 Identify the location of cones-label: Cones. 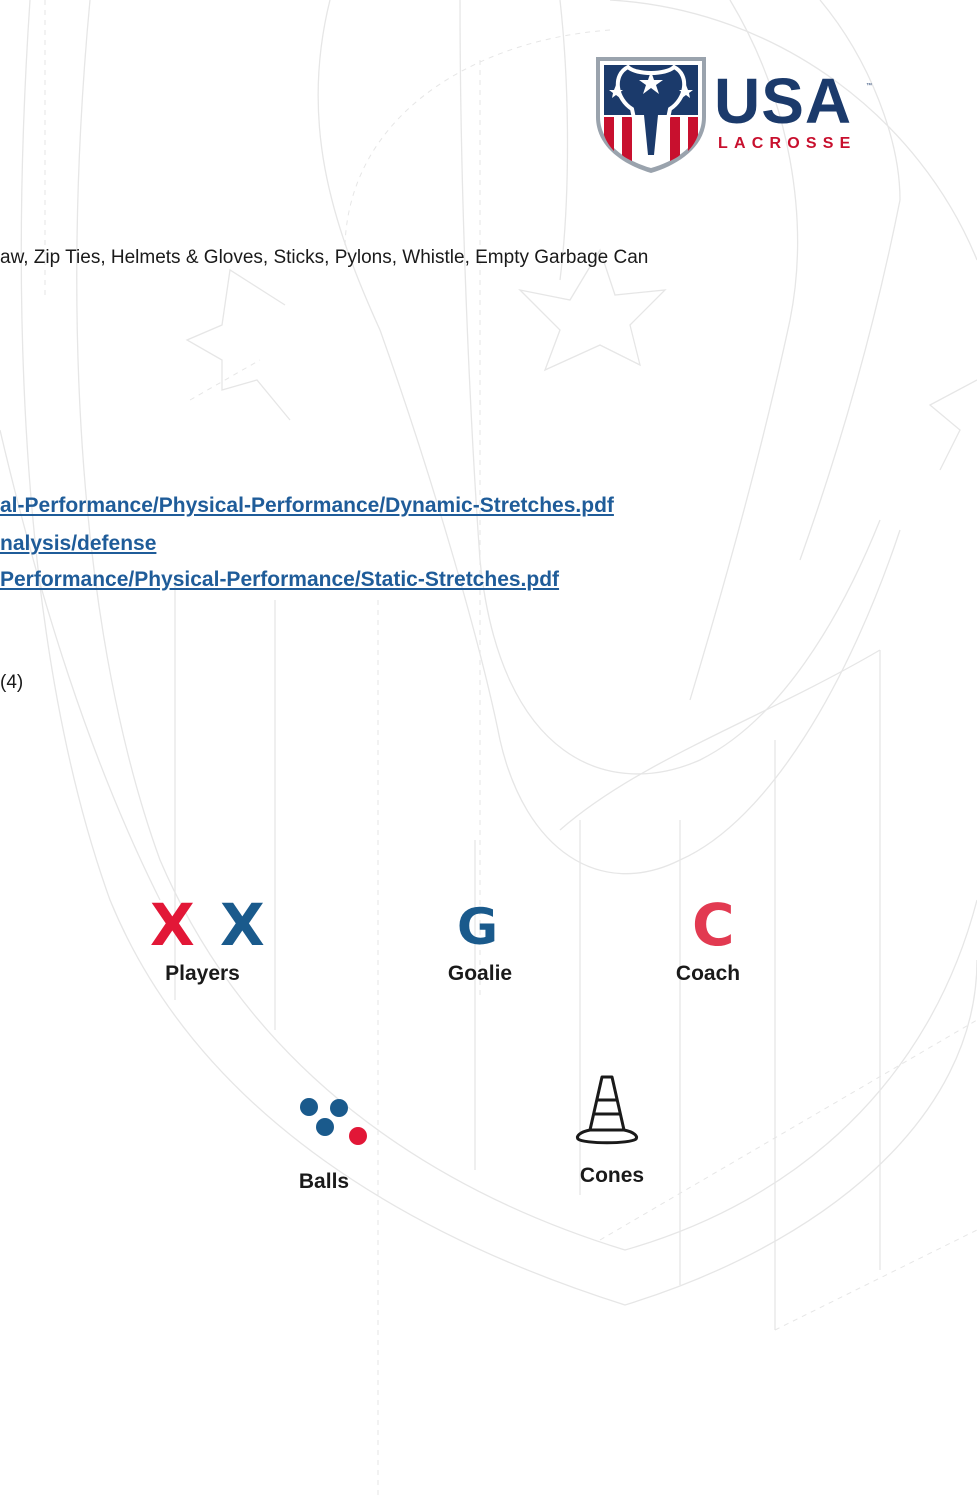
(612, 1175).